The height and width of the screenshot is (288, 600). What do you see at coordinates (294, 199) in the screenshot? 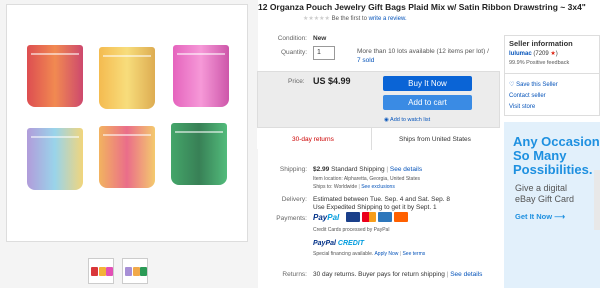
I see `delivery-label: Delivery:` at bounding box center [294, 199].